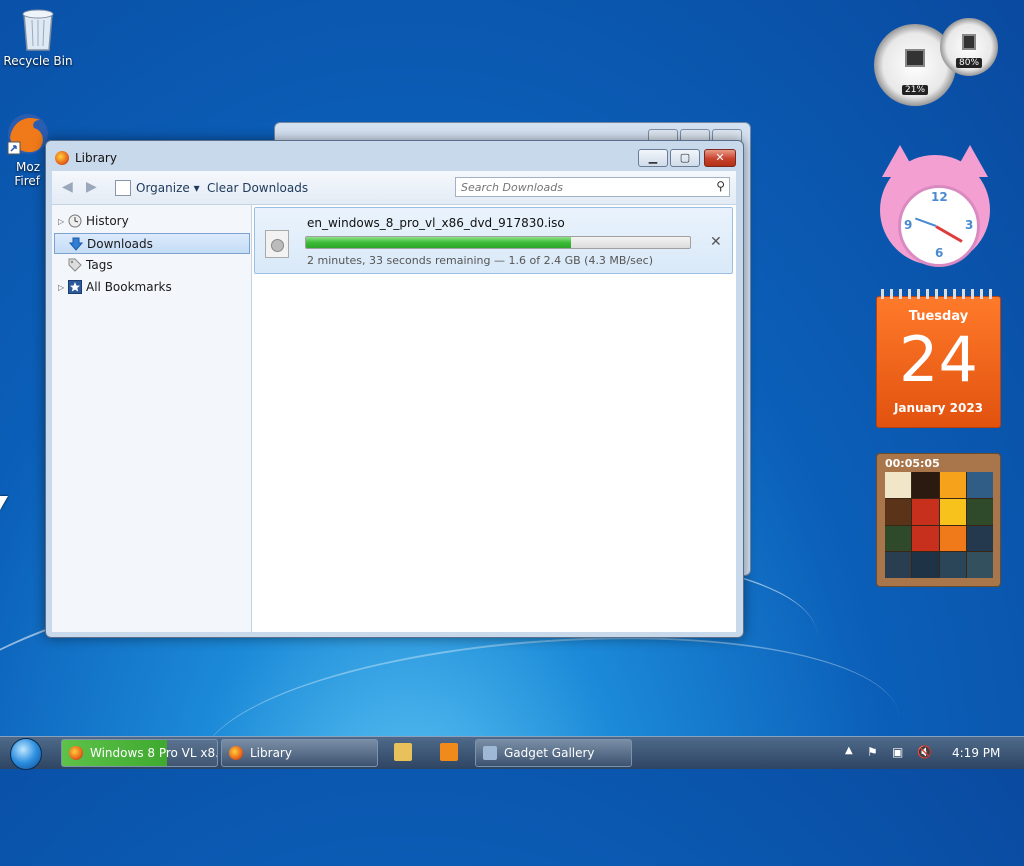  Describe the element at coordinates (152, 221) in the screenshot. I see `sidebar-item-history: ▷ History` at that location.